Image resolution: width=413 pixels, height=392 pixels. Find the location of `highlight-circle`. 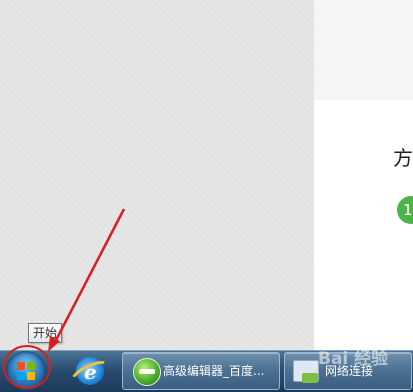

highlight-circle is located at coordinates (27, 367).